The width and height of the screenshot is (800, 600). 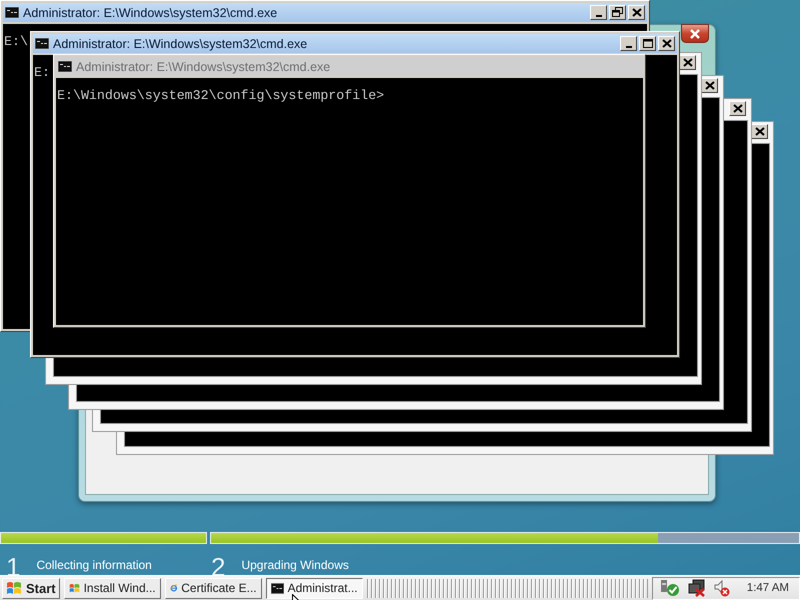 What do you see at coordinates (767, 588) in the screenshot?
I see `clock: 1:47 AM` at bounding box center [767, 588].